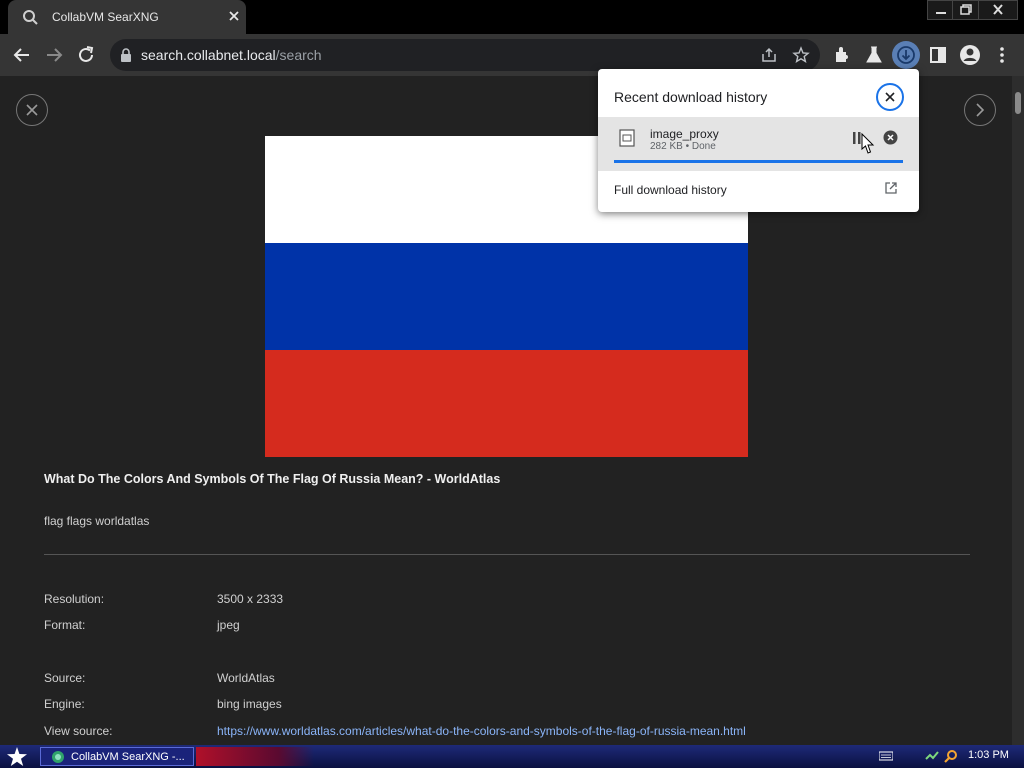  I want to click on tab-close-icon, so click(234, 16).